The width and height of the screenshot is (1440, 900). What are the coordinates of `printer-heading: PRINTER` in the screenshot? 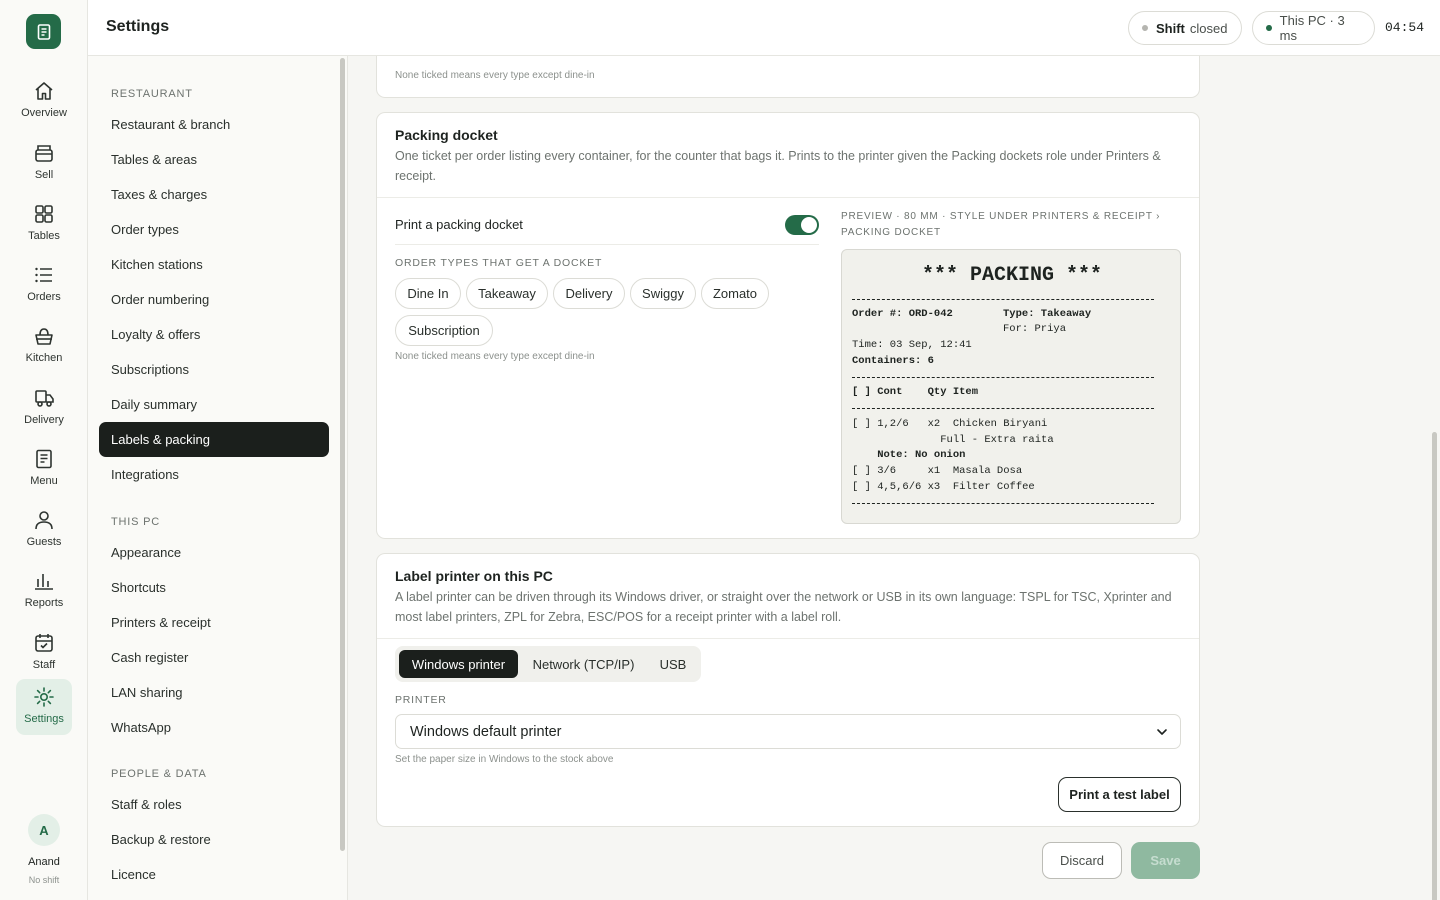 It's located at (421, 700).